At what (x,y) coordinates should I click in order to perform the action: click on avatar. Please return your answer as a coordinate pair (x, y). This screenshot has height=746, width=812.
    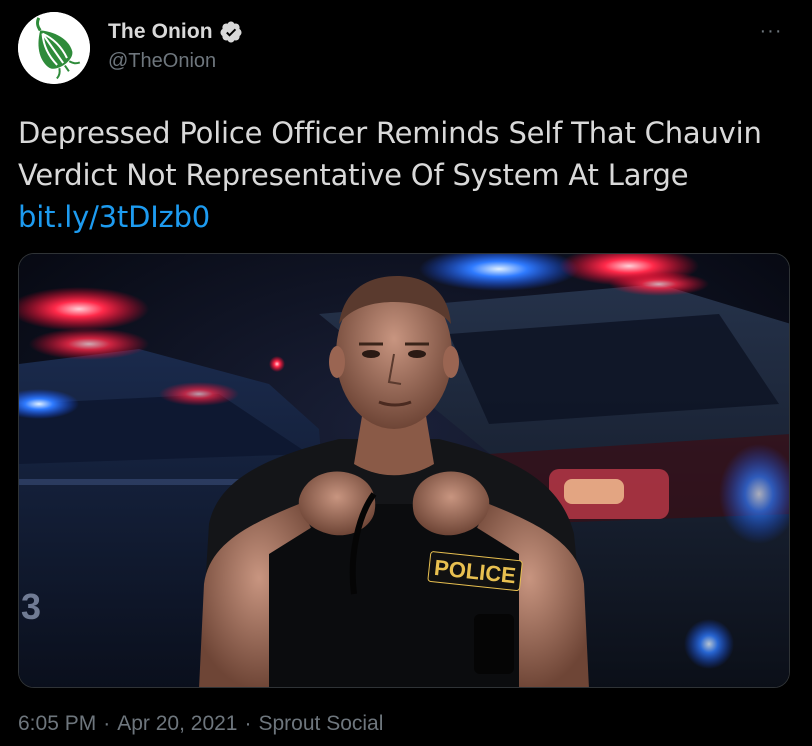
    Looking at the image, I should click on (54, 48).